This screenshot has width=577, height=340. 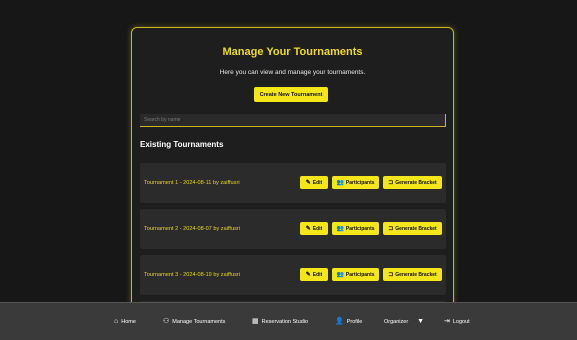 I want to click on gamepad-icon: ⚇, so click(x=166, y=321).